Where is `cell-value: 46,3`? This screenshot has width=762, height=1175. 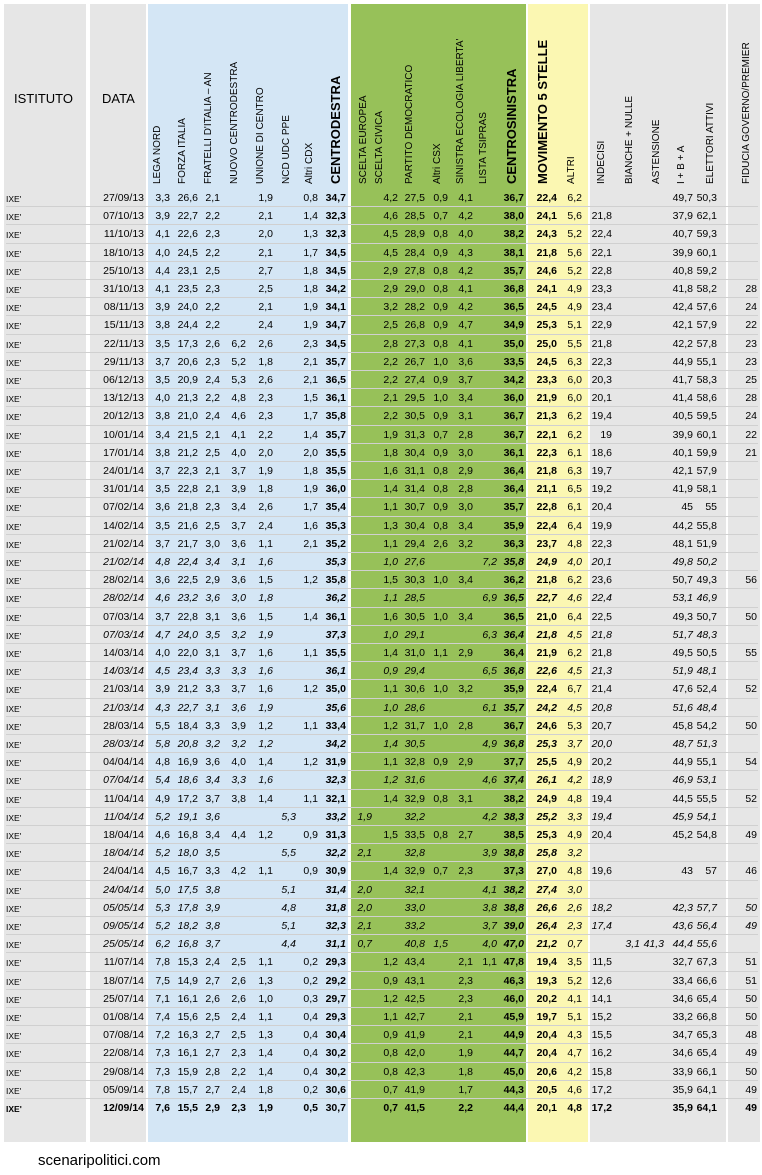 cell-value: 46,3 is located at coordinates (513, 980).